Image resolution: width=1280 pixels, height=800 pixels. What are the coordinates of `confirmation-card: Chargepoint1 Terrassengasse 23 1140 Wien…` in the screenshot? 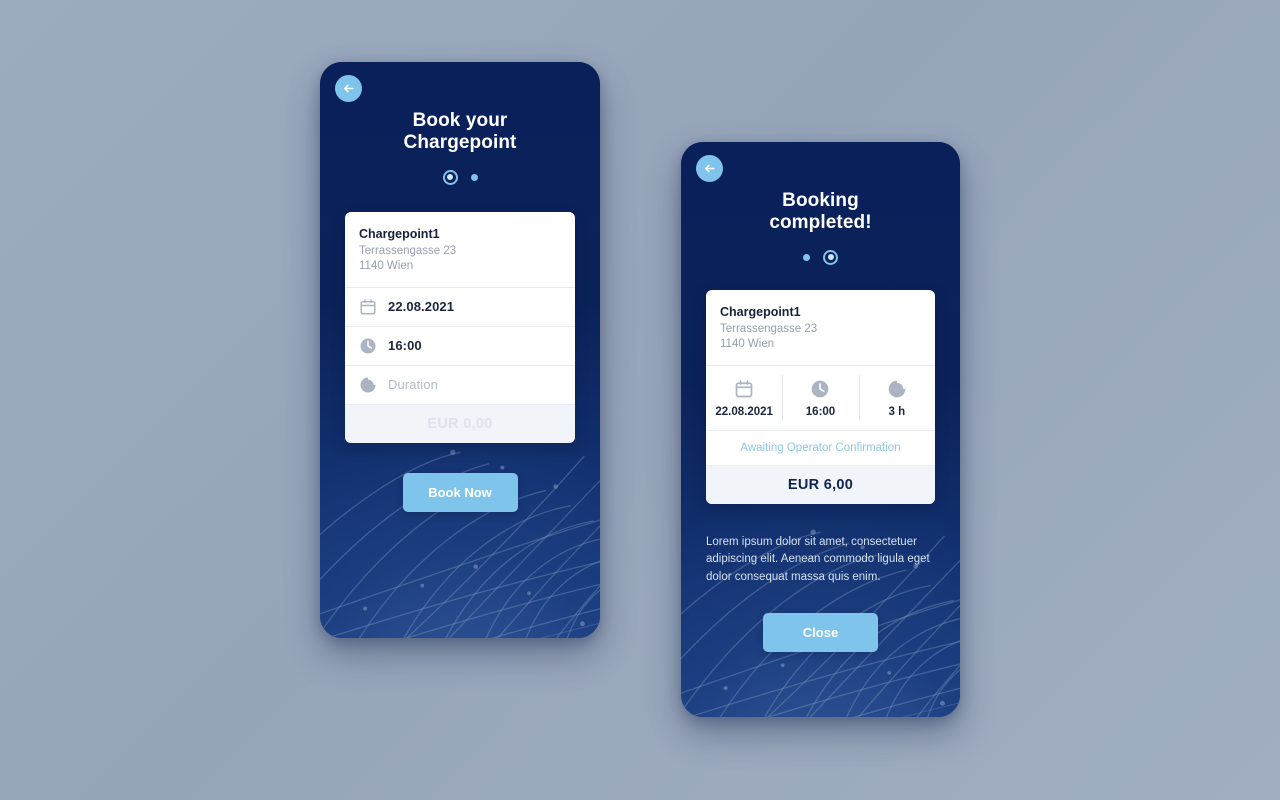 It's located at (820, 397).